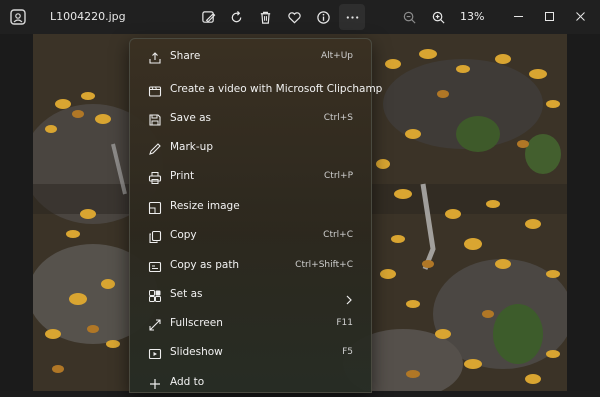 The height and width of the screenshot is (397, 600). I want to click on menu-item-shortcut: Ctrl+P, so click(338, 176).